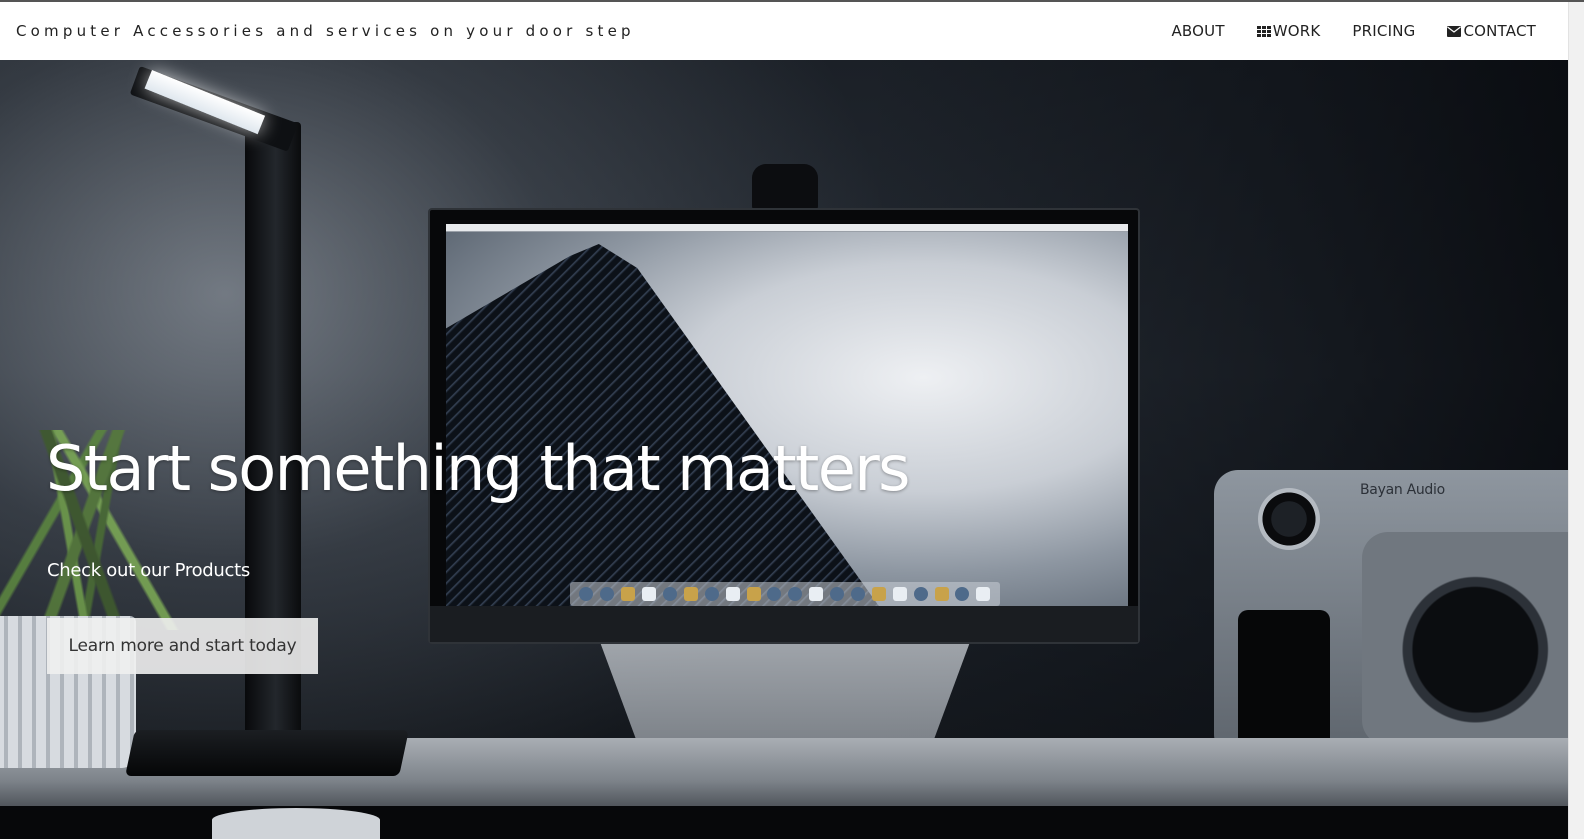  I want to click on nav-pricing-label: PRICING, so click(1384, 31).